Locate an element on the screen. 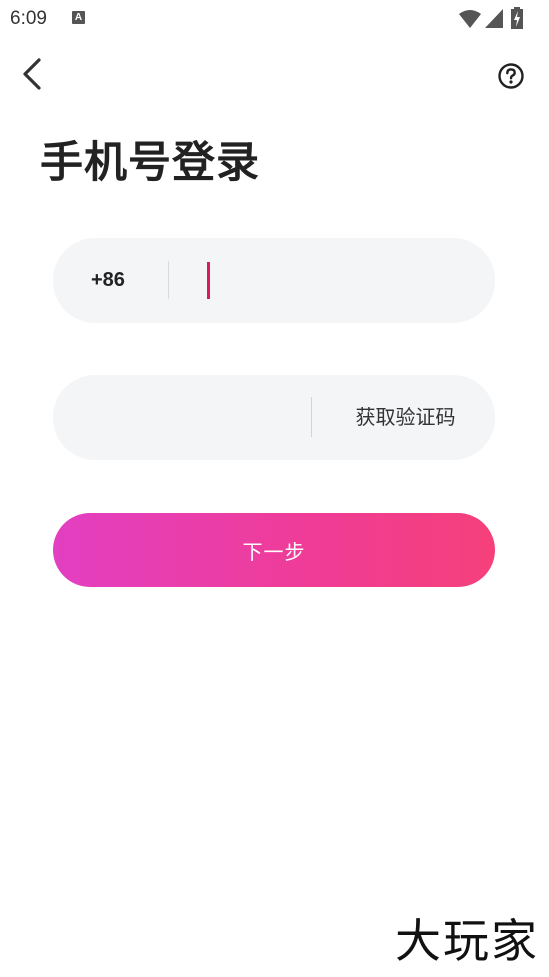 This screenshot has width=549, height=977. next-button: 下一步 is located at coordinates (274, 550).